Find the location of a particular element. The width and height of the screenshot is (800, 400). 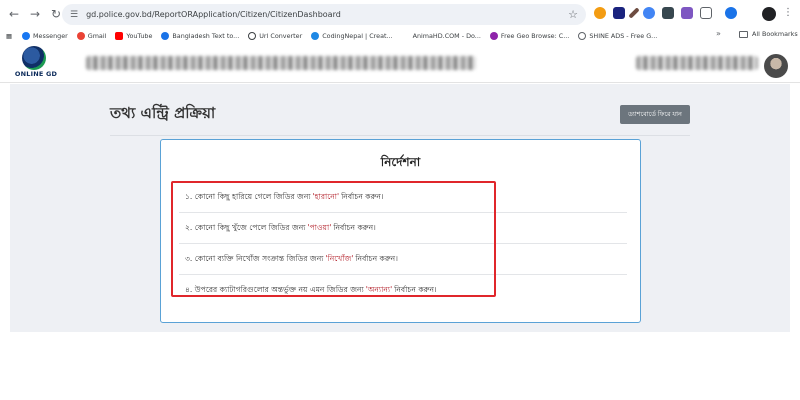

back-to-dashboard-button: ড্যাশবোর্ডে ফিরে যান is located at coordinates (655, 114).